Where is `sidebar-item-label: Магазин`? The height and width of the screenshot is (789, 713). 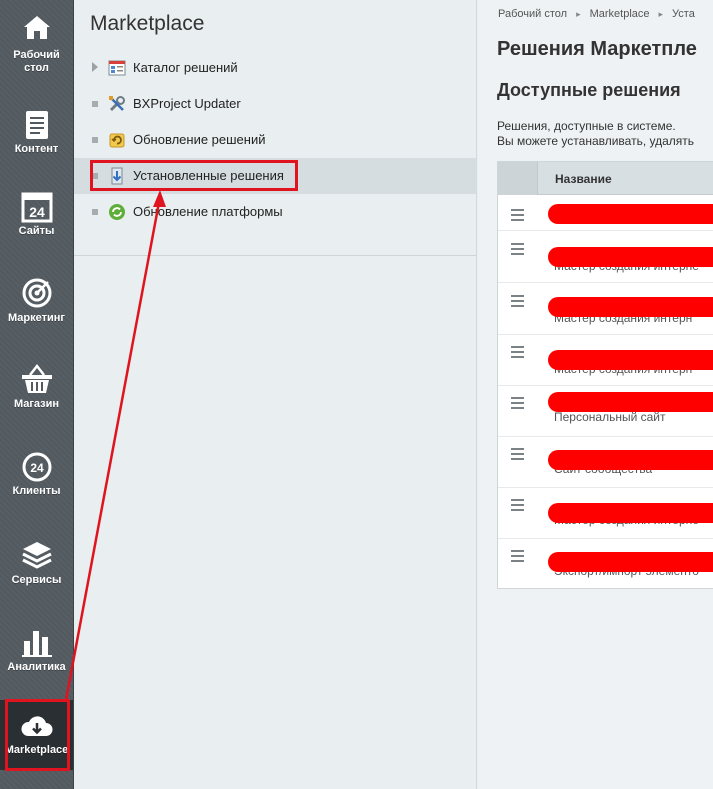 sidebar-item-label: Магазин is located at coordinates (36, 404).